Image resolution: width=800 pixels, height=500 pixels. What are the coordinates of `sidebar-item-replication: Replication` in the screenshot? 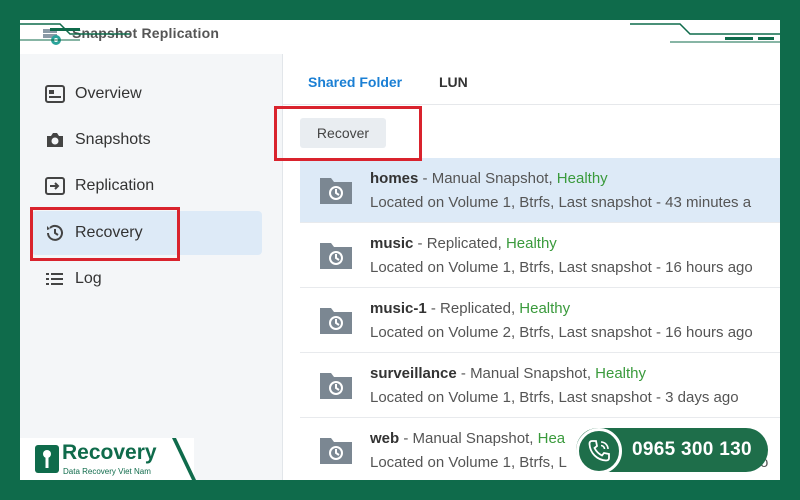 It's located at (147, 186).